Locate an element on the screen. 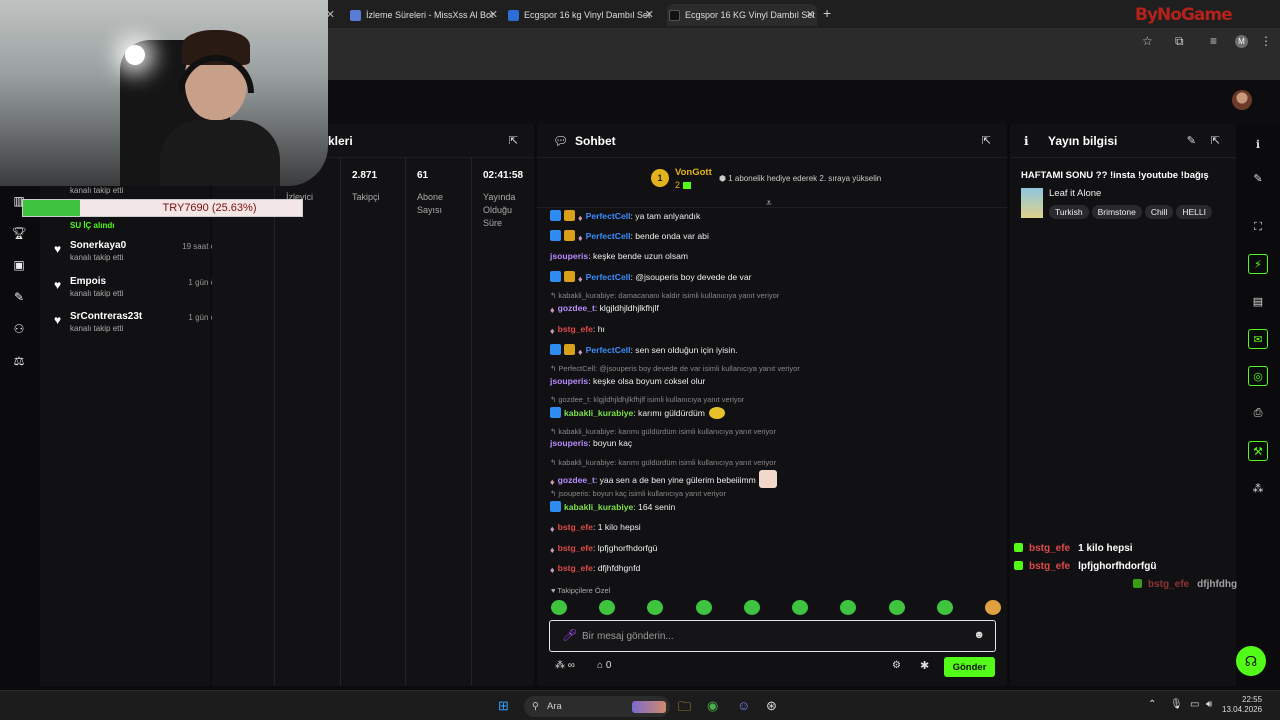 Image resolution: width=1280 pixels, height=720 pixels. display-icon: ▭ is located at coordinates (1194, 704).